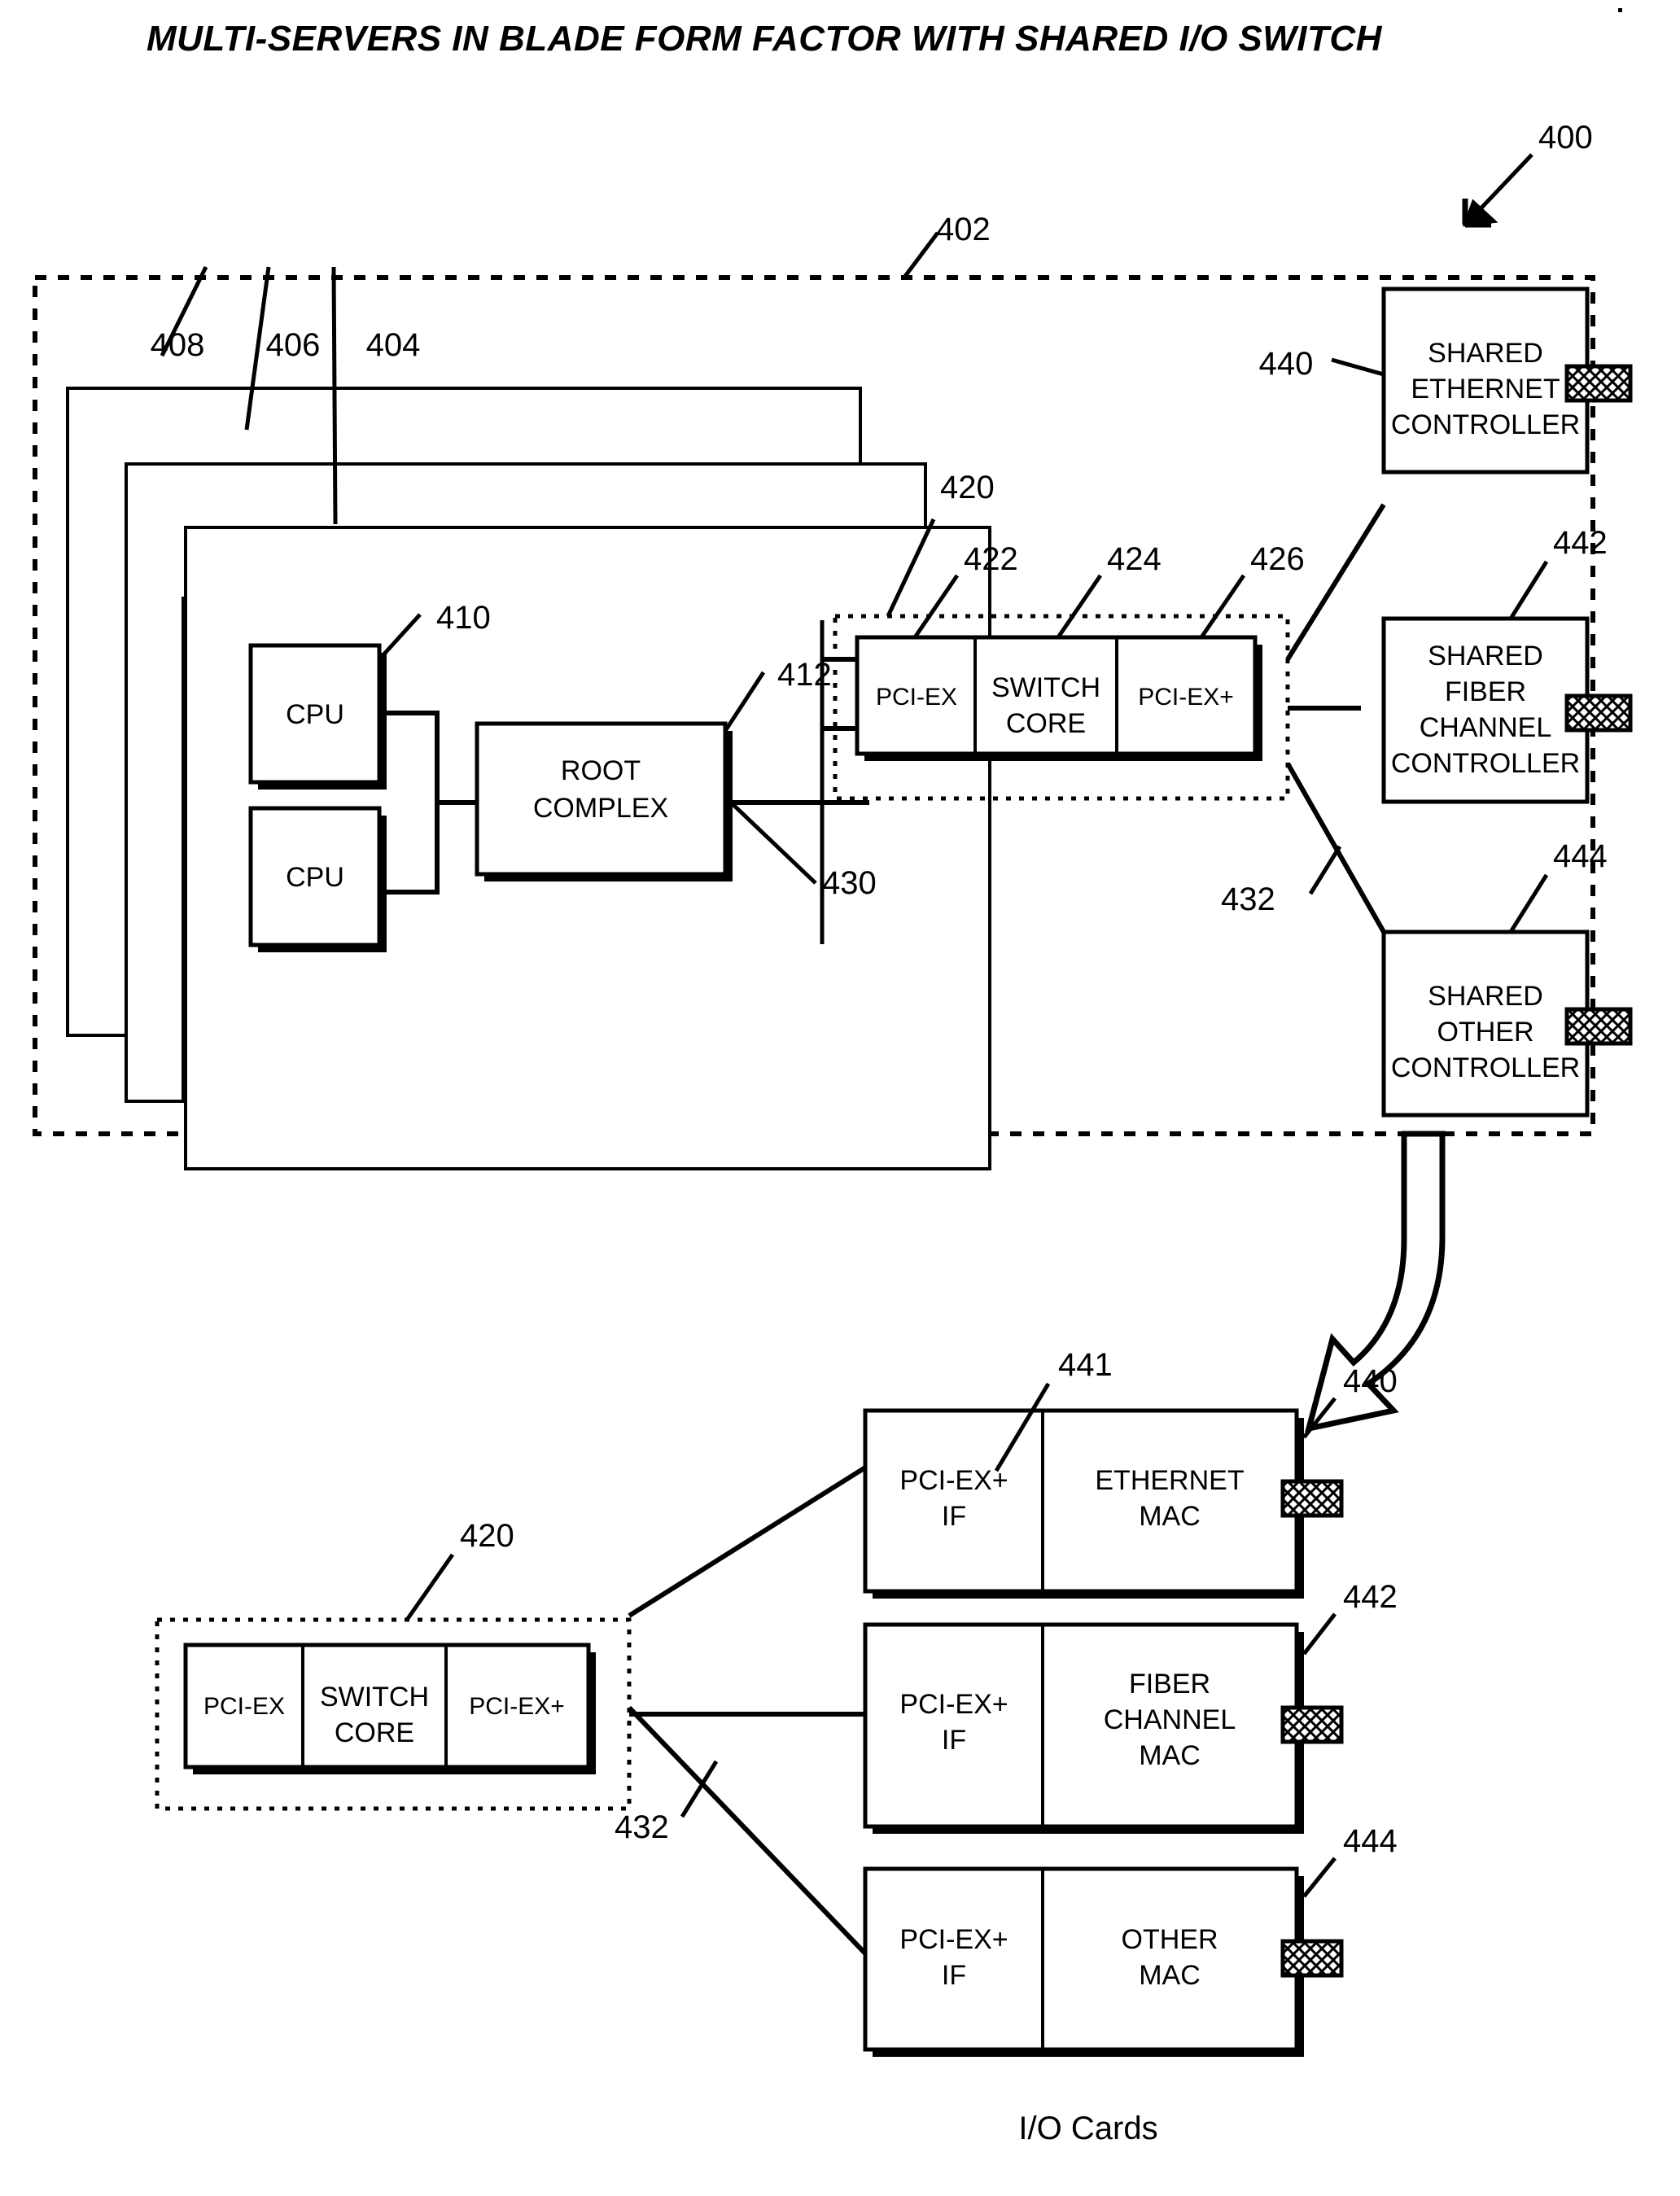 The height and width of the screenshot is (2196, 1680). Describe the element at coordinates (394, 345) in the screenshot. I see `ref-num-404: 404` at that location.